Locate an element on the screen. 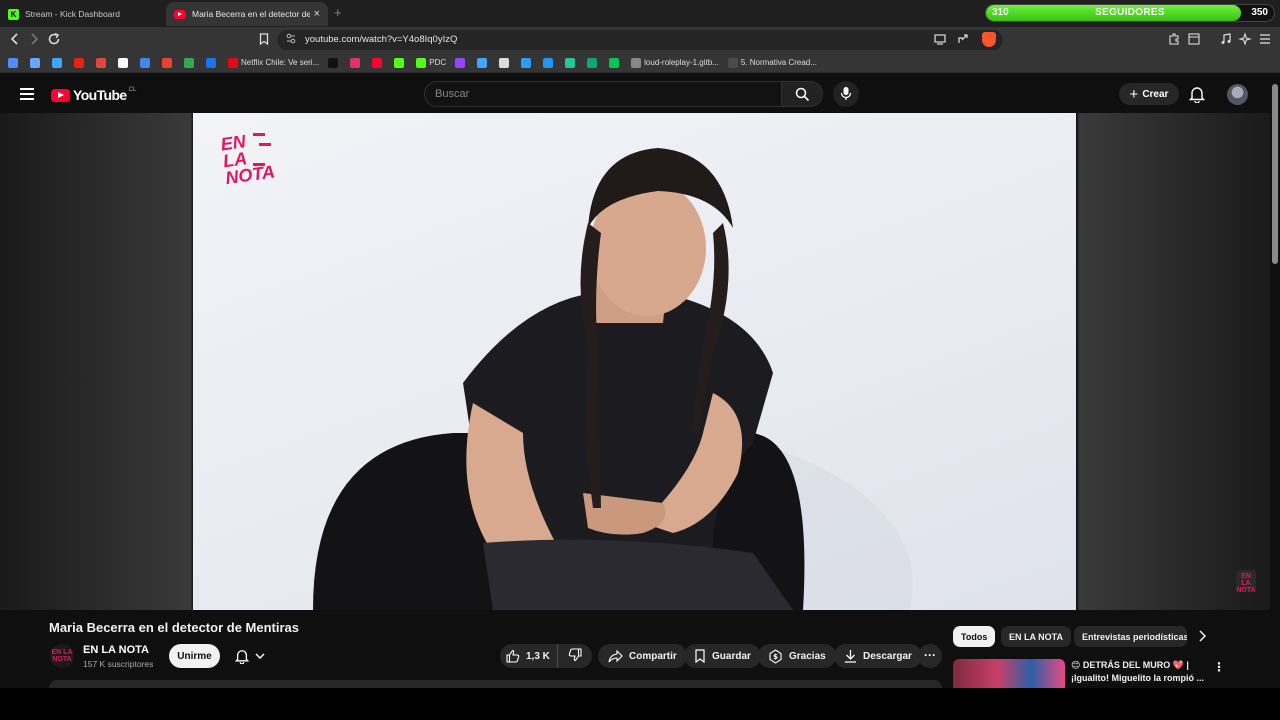  youtube-logo: YouTube CL is located at coordinates (93, 95).